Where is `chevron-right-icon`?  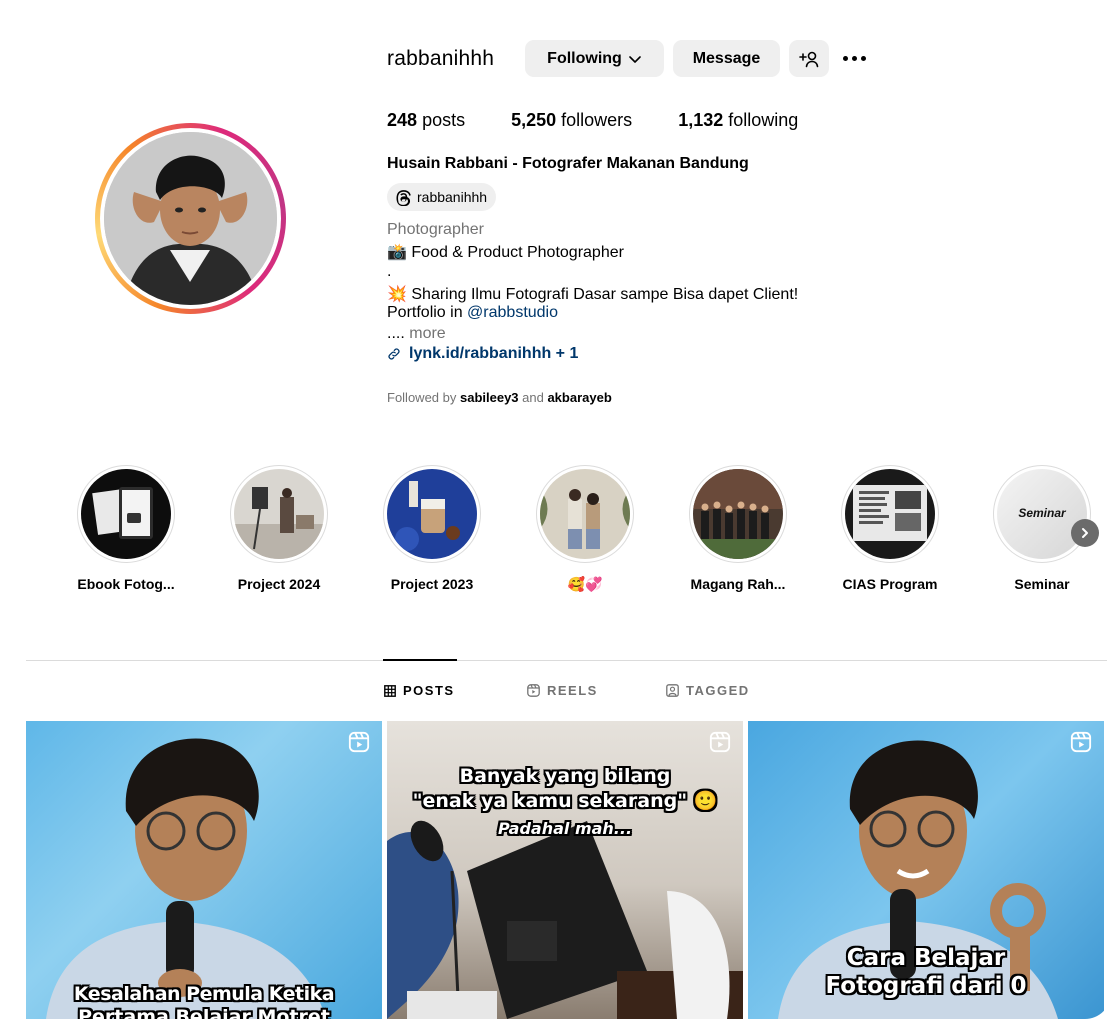 chevron-right-icon is located at coordinates (1085, 533).